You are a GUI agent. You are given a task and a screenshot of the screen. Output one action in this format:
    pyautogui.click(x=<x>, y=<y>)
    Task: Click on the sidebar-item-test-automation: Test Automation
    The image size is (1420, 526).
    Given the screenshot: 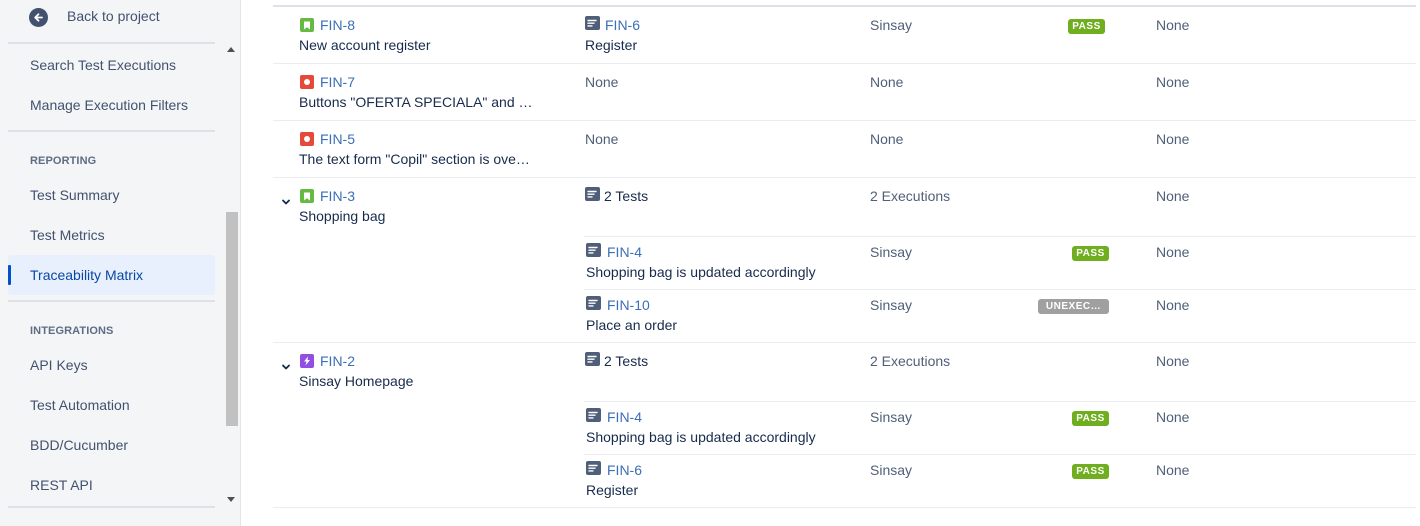 What is the action you would take?
    pyautogui.click(x=111, y=405)
    